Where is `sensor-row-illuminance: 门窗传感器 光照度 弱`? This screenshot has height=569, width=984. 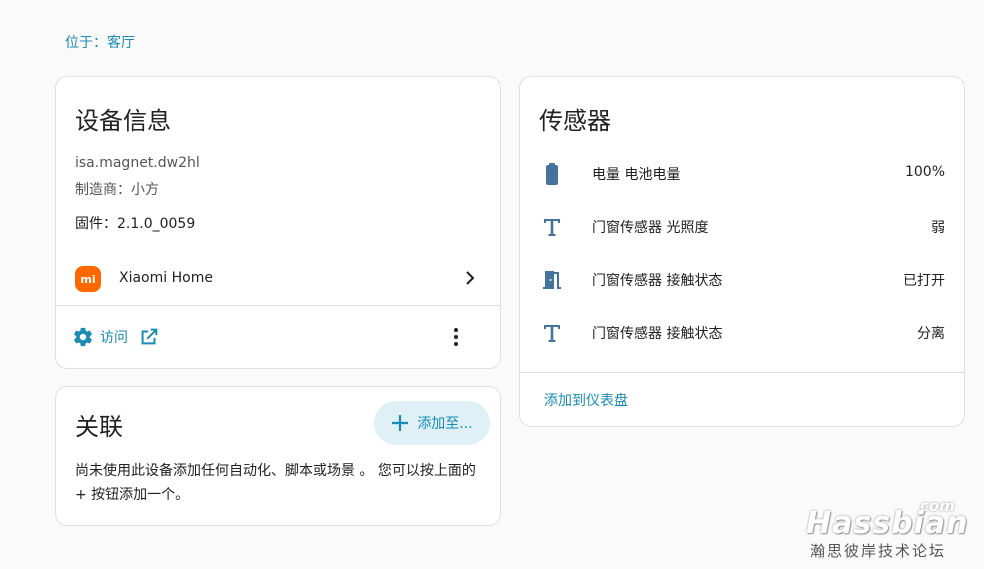 sensor-row-illuminance: 门窗传感器 光照度 弱 is located at coordinates (742, 227).